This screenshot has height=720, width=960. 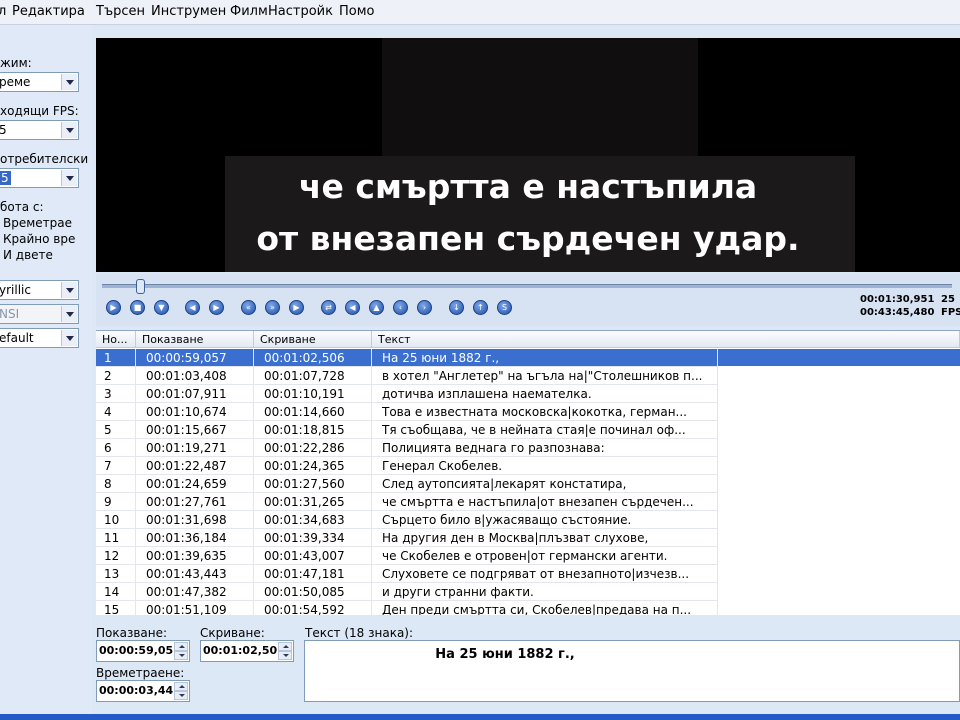 I want to click on profile-select: efault, so click(x=39, y=338).